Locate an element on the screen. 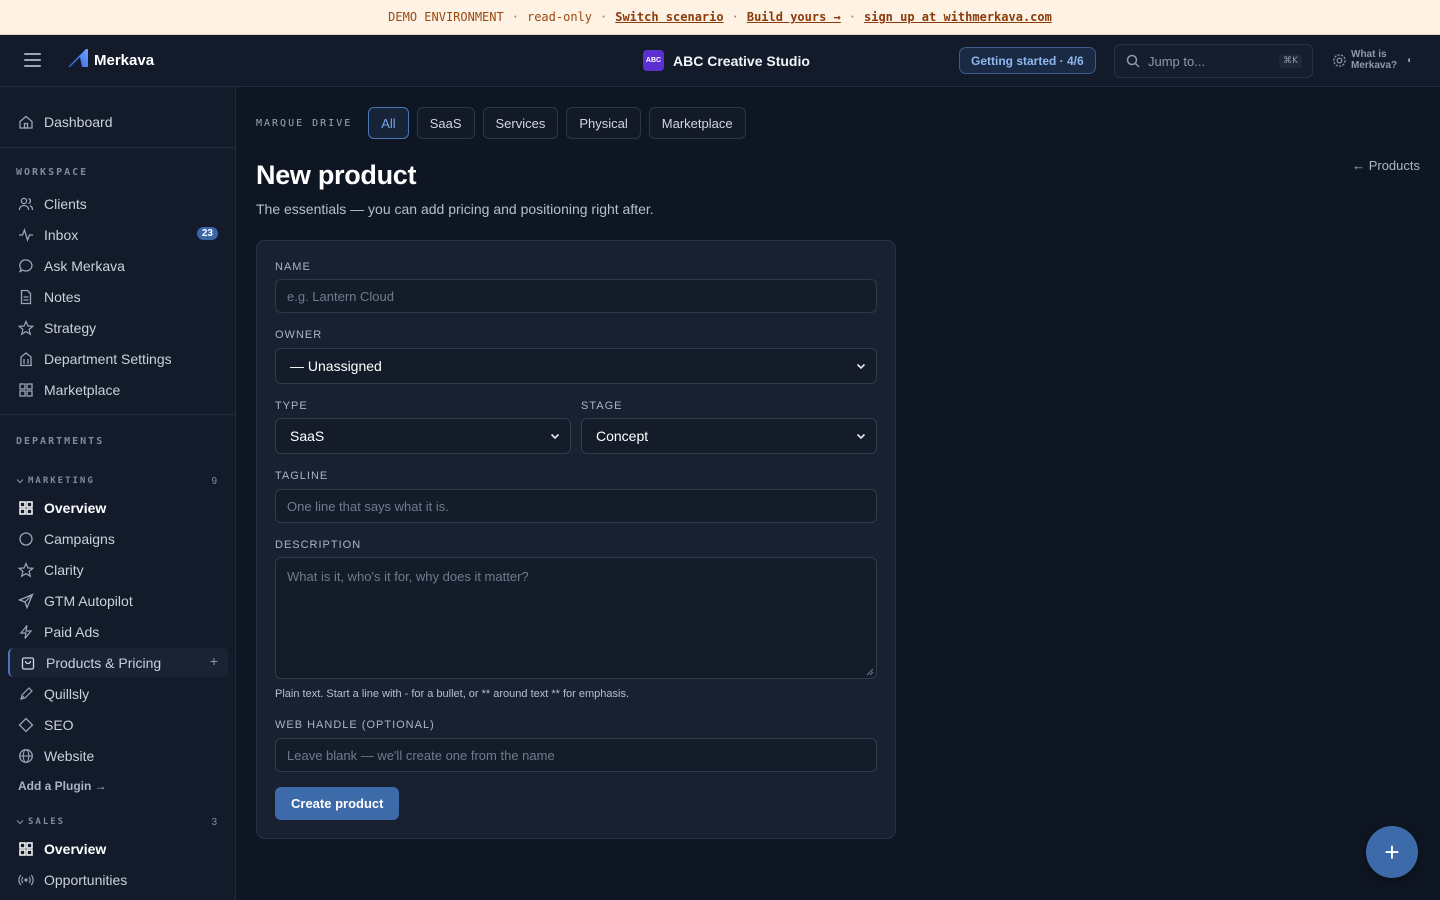  users-icon is located at coordinates (26, 204).